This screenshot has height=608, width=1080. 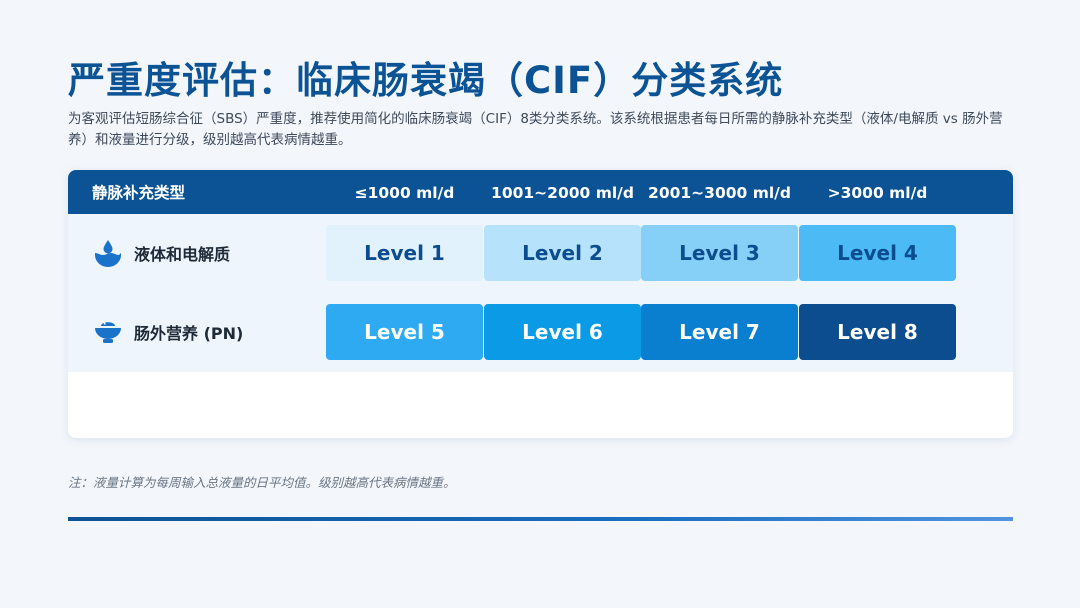 I want to click on row-label-pn: 肠外营养 (PN), so click(x=167, y=332).